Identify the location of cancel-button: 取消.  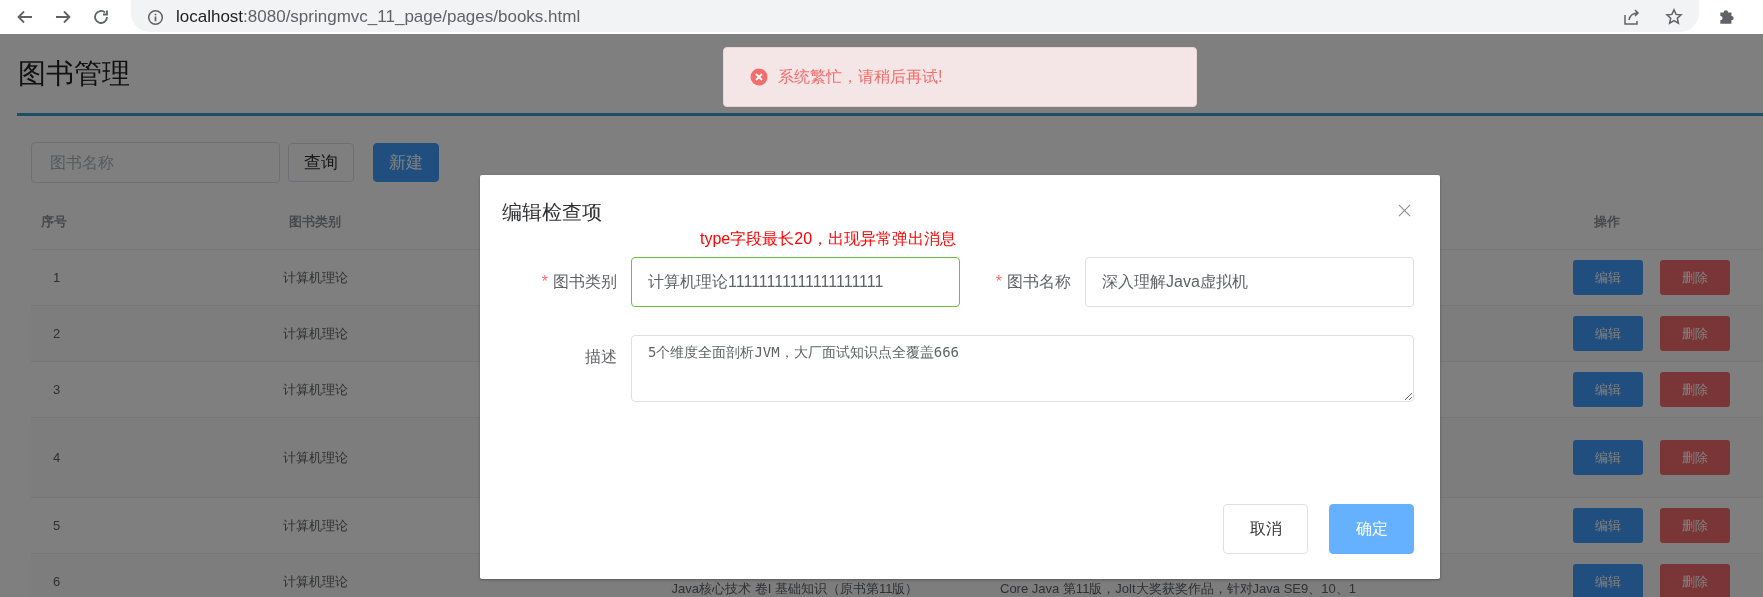
(1265, 529).